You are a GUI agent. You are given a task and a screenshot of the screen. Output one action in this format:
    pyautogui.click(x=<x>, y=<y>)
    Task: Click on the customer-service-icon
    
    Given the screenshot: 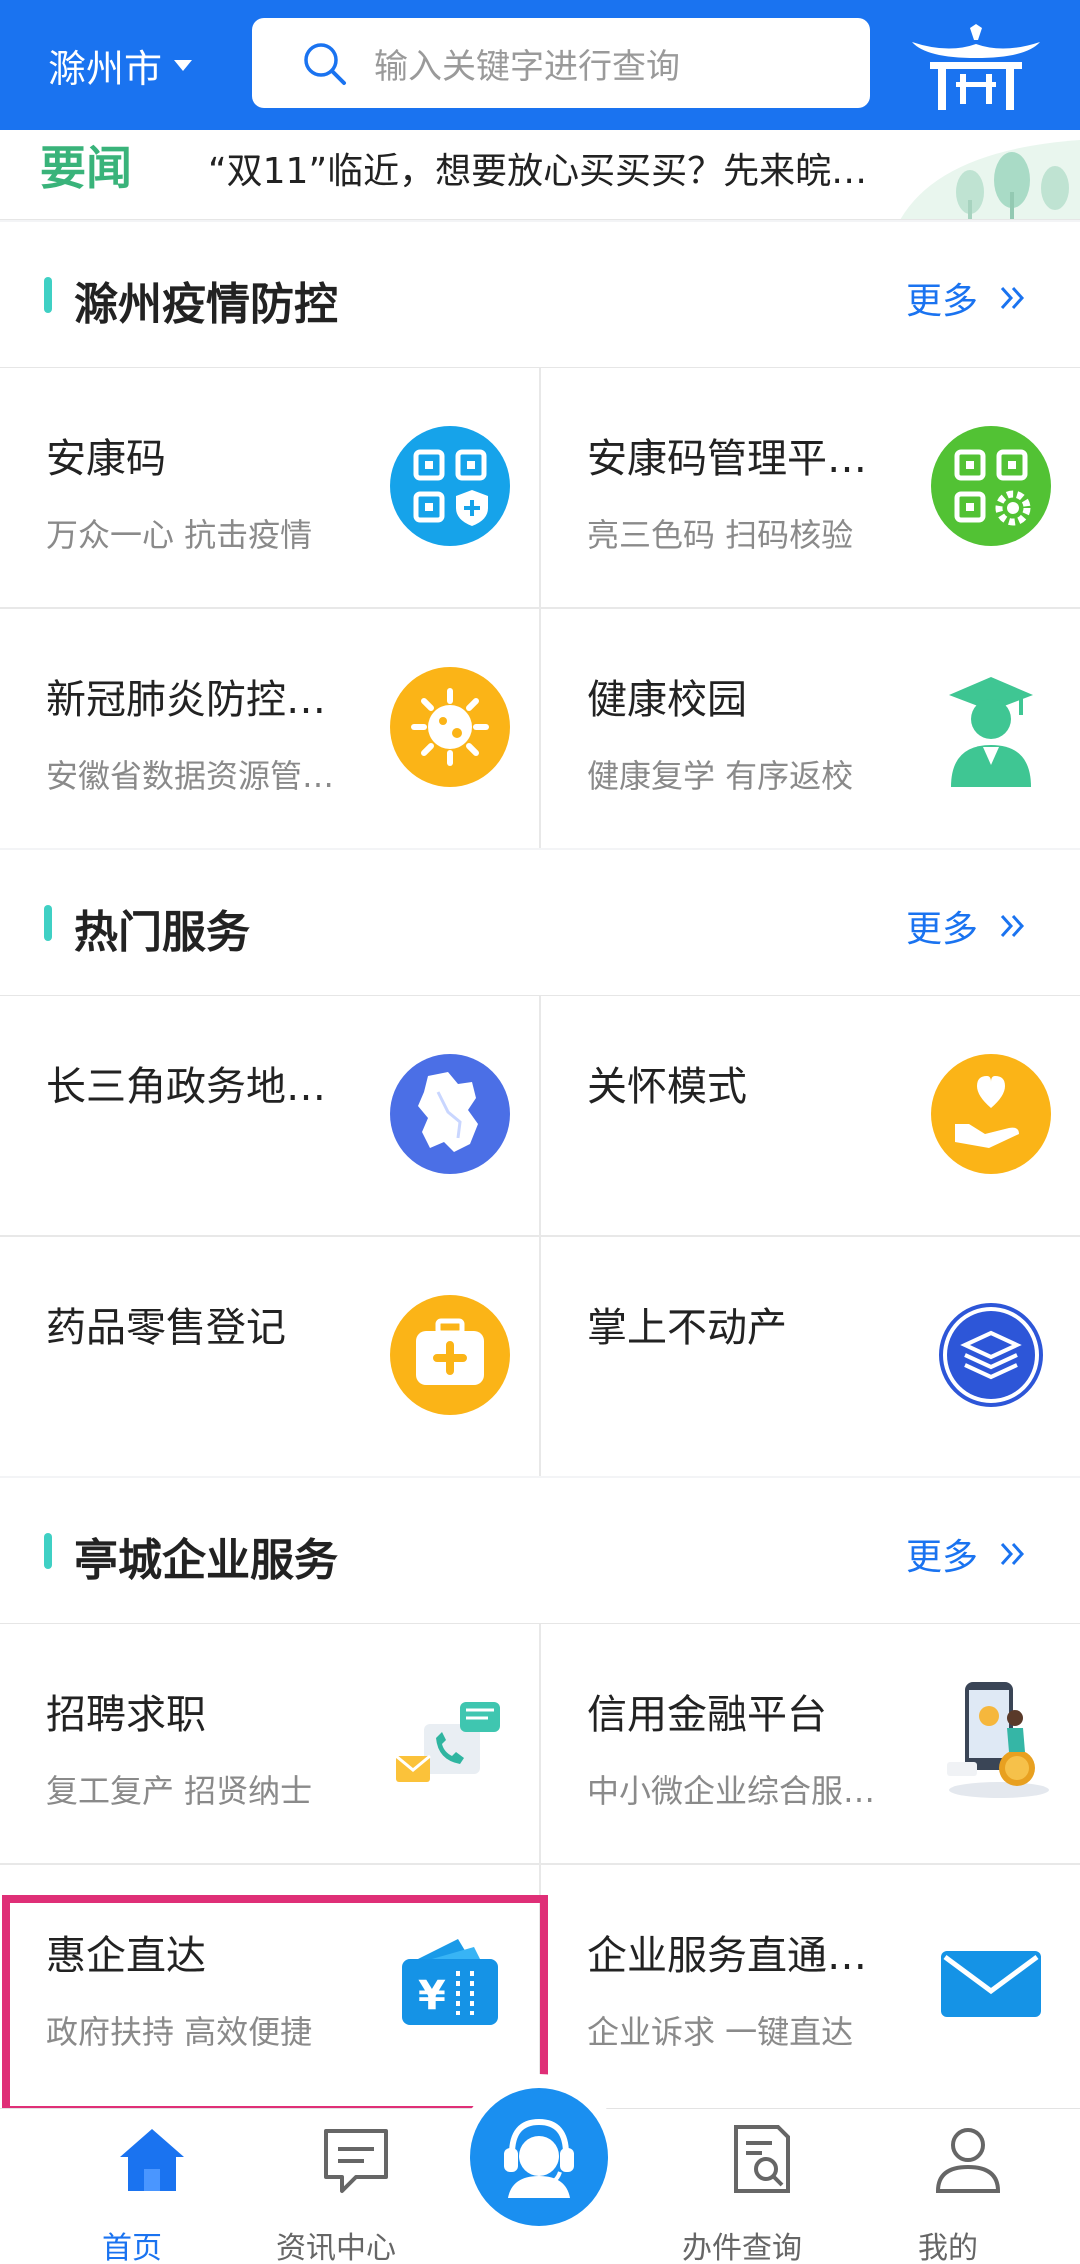 What is the action you would take?
    pyautogui.click(x=539, y=2158)
    